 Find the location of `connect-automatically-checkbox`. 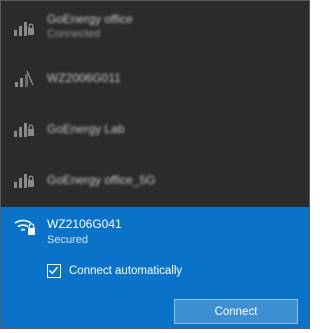

connect-automatically-checkbox is located at coordinates (54, 271).